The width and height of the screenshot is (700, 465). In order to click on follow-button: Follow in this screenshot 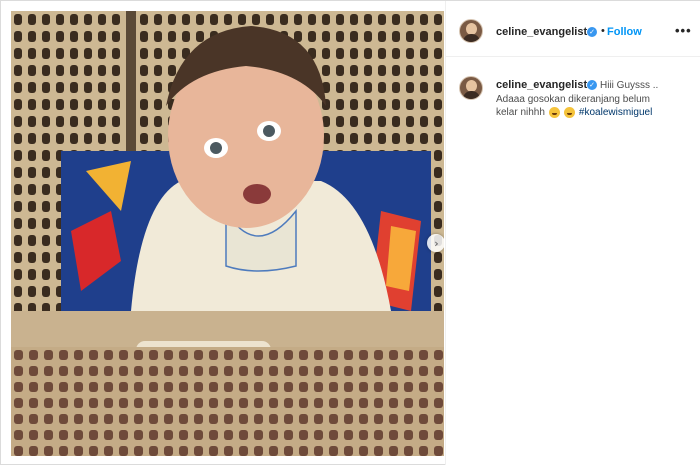, I will do `click(624, 32)`.